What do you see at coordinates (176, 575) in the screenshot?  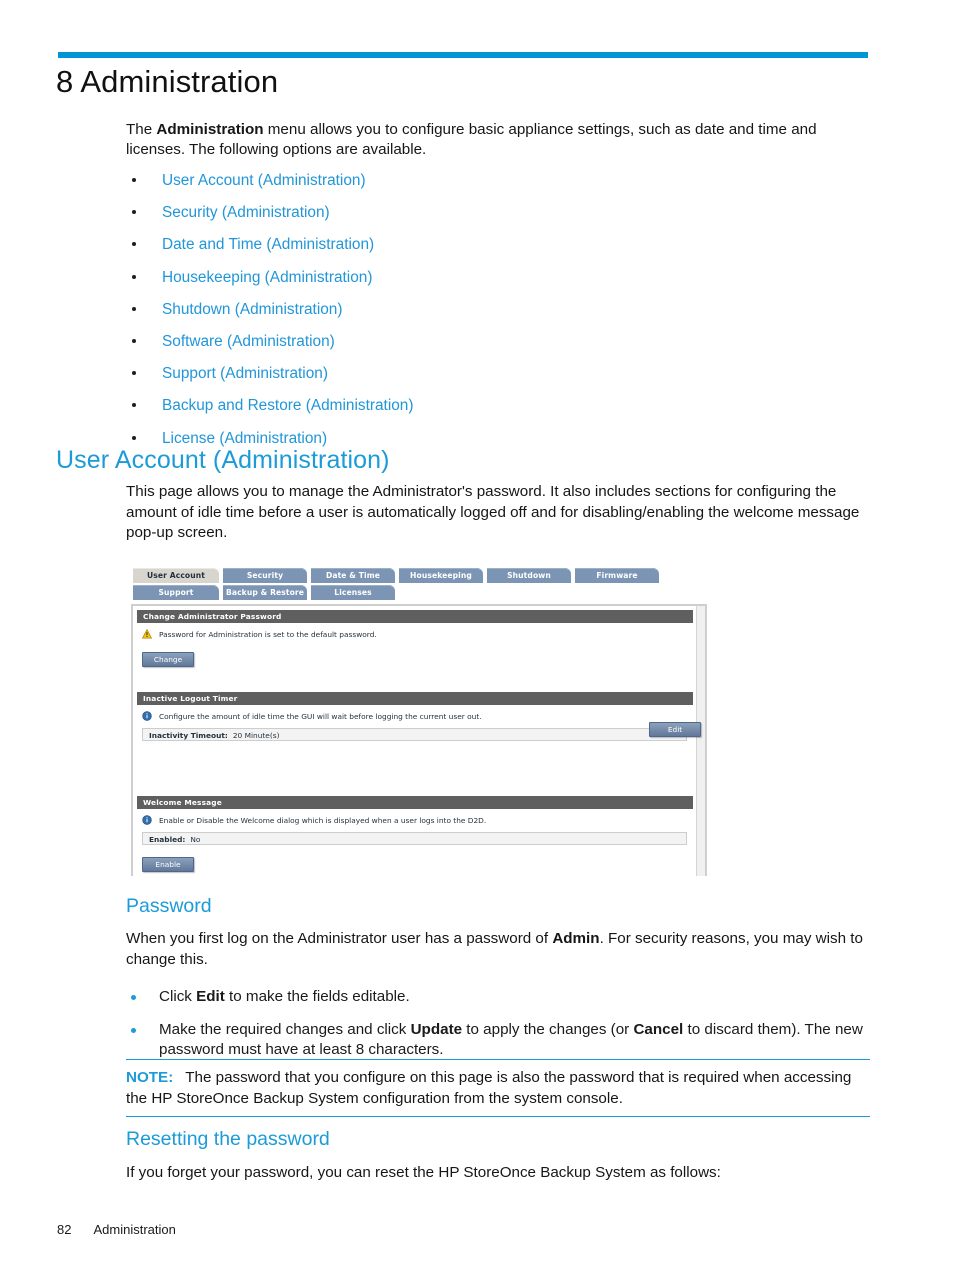 I see `tab-user-account: User Account` at bounding box center [176, 575].